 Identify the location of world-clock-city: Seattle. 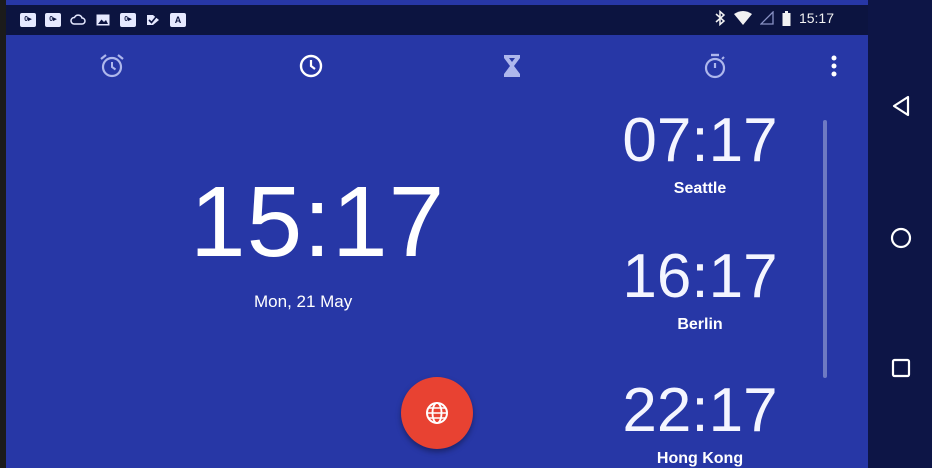
(700, 188).